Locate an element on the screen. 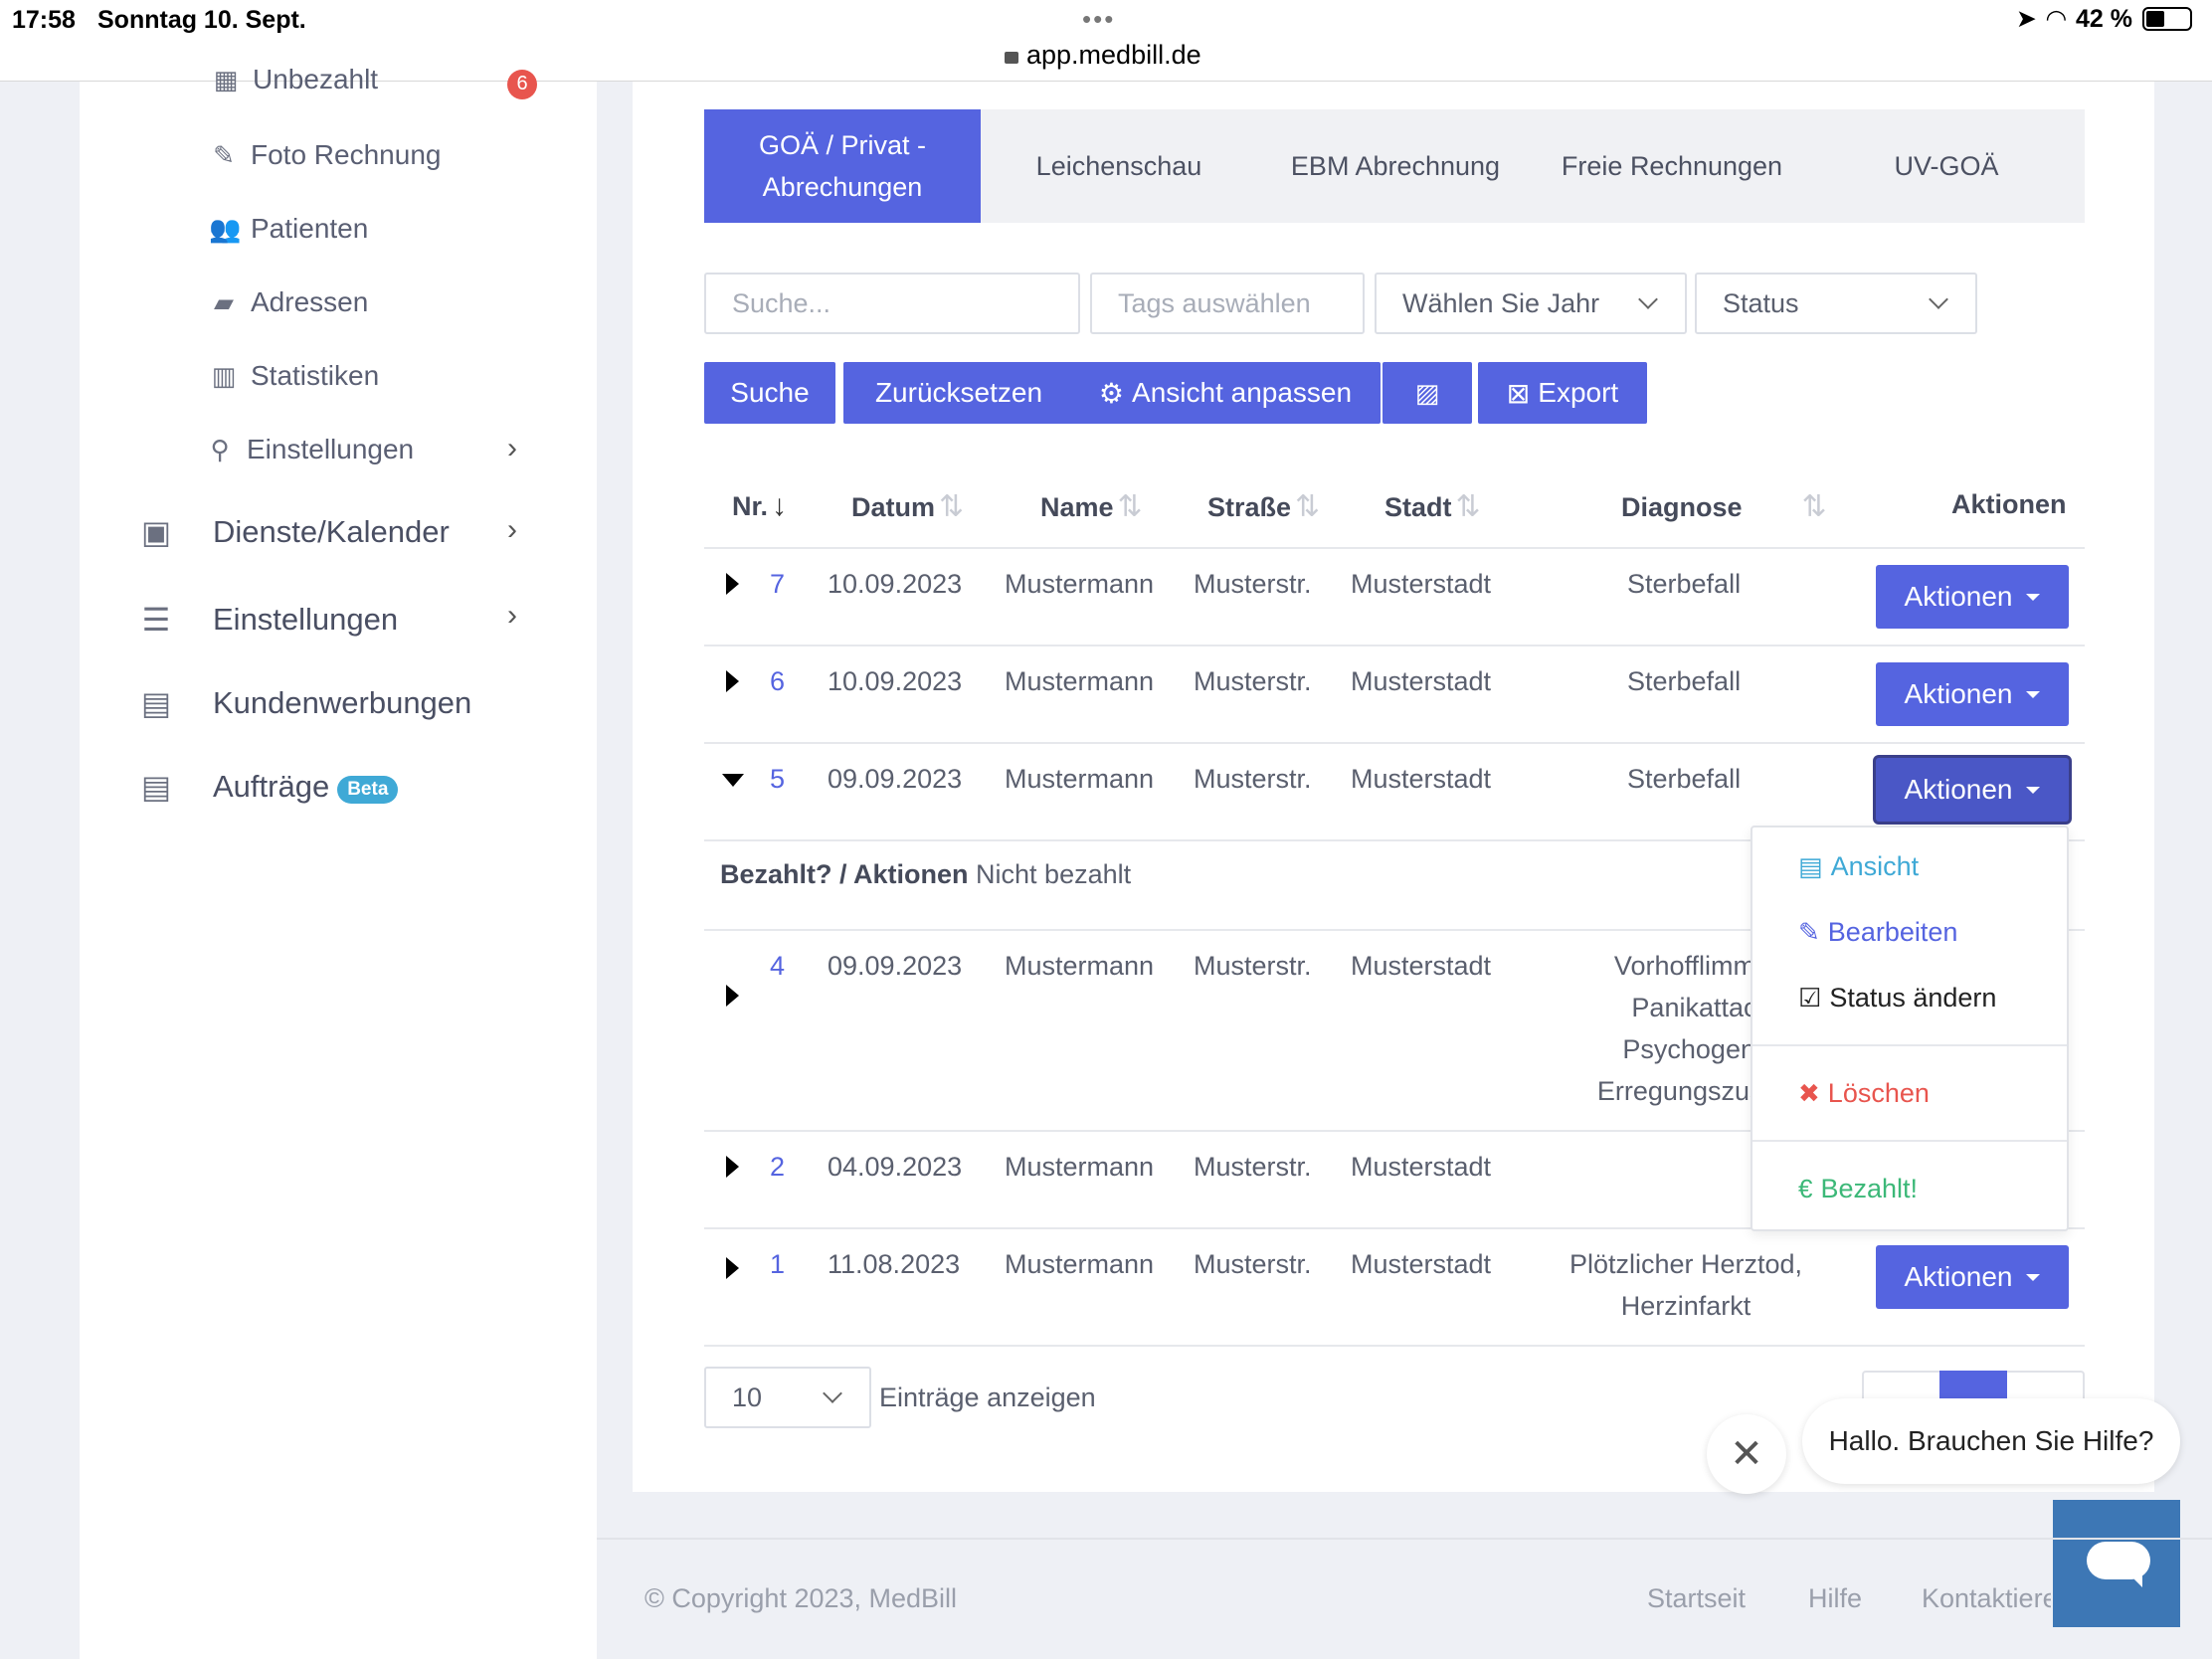 The width and height of the screenshot is (2212, 1659). menu-item-label: Ansicht is located at coordinates (1875, 866).